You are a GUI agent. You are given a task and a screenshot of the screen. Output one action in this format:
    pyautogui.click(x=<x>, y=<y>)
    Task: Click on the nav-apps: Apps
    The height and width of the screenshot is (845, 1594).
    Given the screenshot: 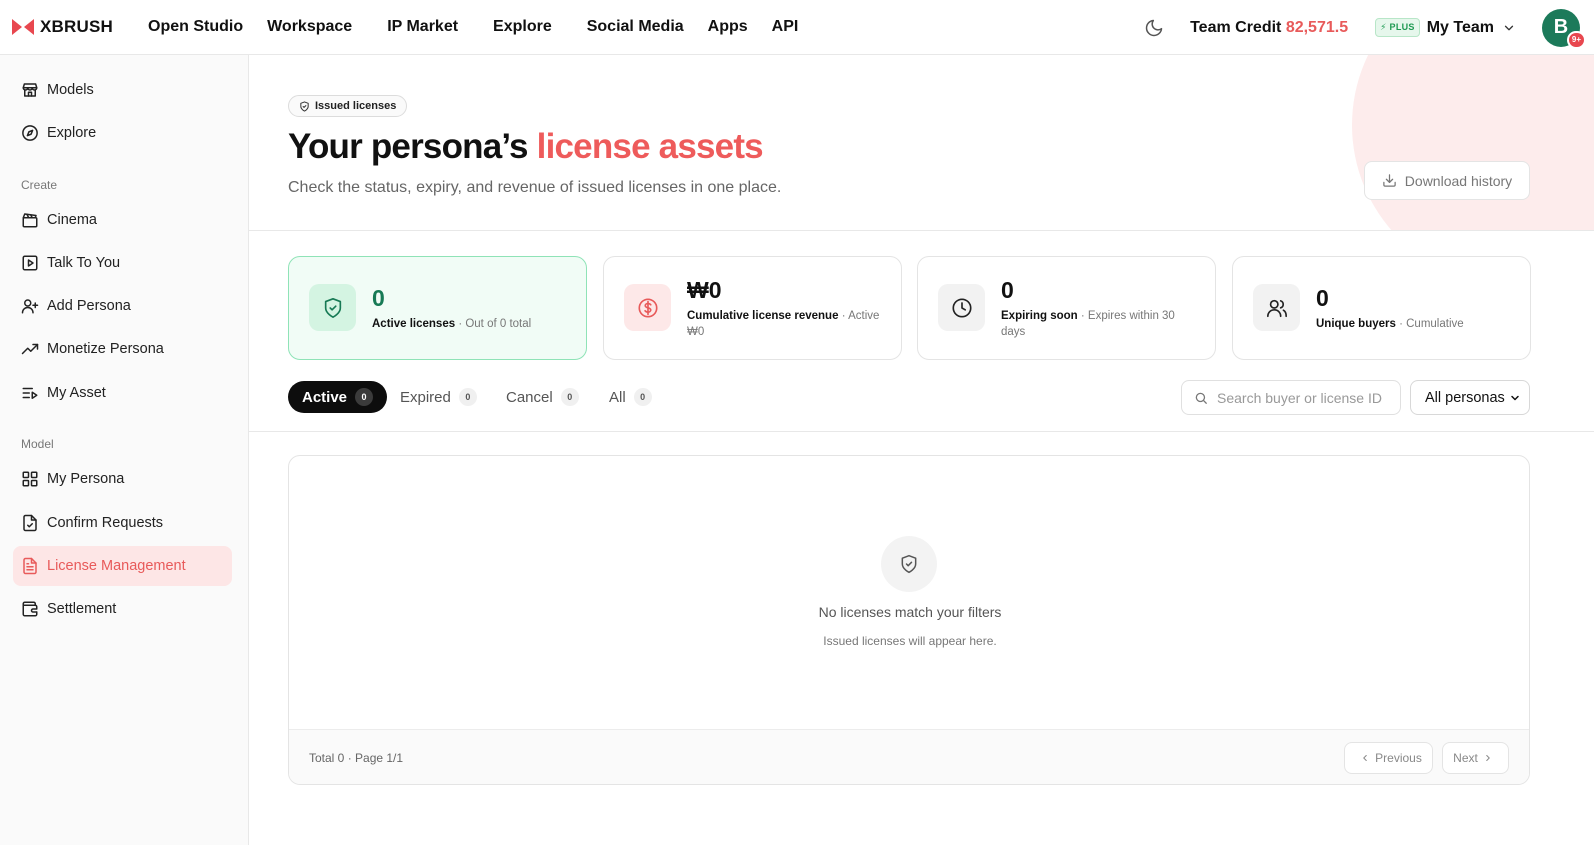 What is the action you would take?
    pyautogui.click(x=728, y=27)
    